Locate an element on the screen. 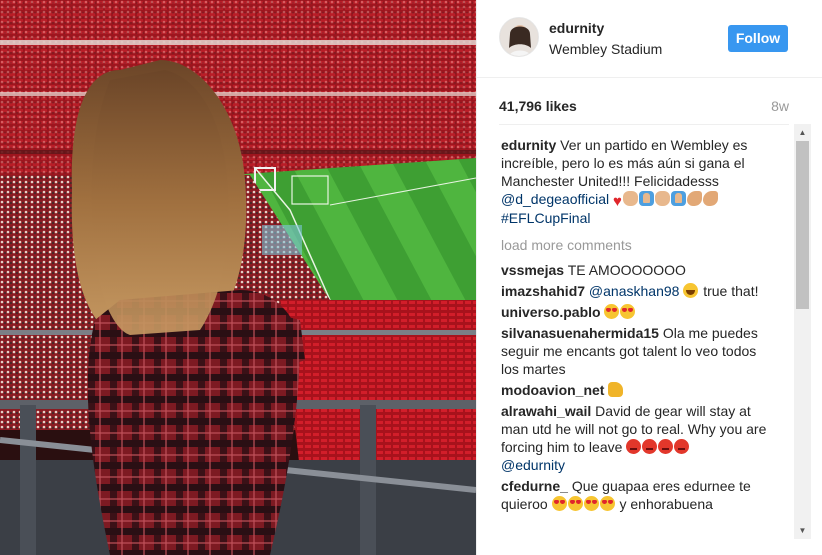  comments-scrollbar: ▲ ▼ is located at coordinates (802, 331).